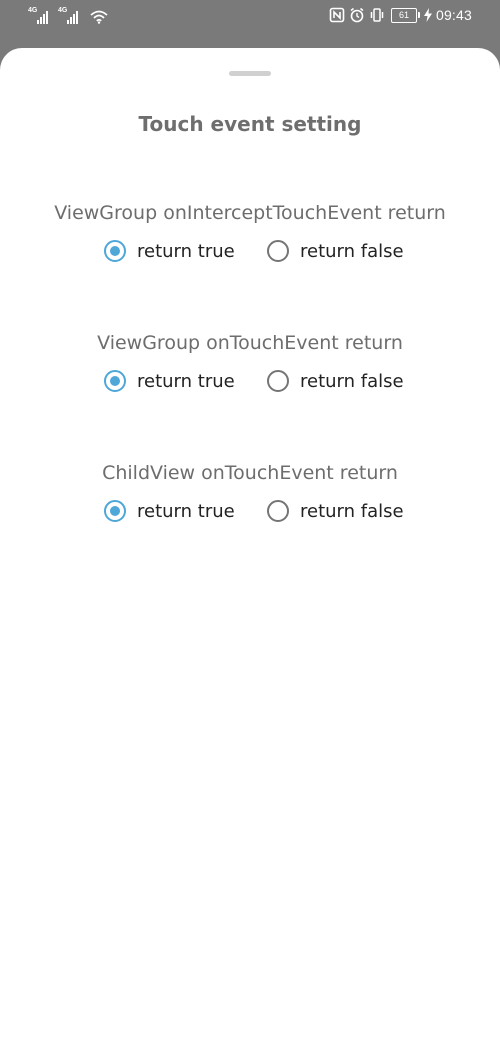 This screenshot has height=1039, width=500. What do you see at coordinates (427, 15) in the screenshot?
I see `charging-icon` at bounding box center [427, 15].